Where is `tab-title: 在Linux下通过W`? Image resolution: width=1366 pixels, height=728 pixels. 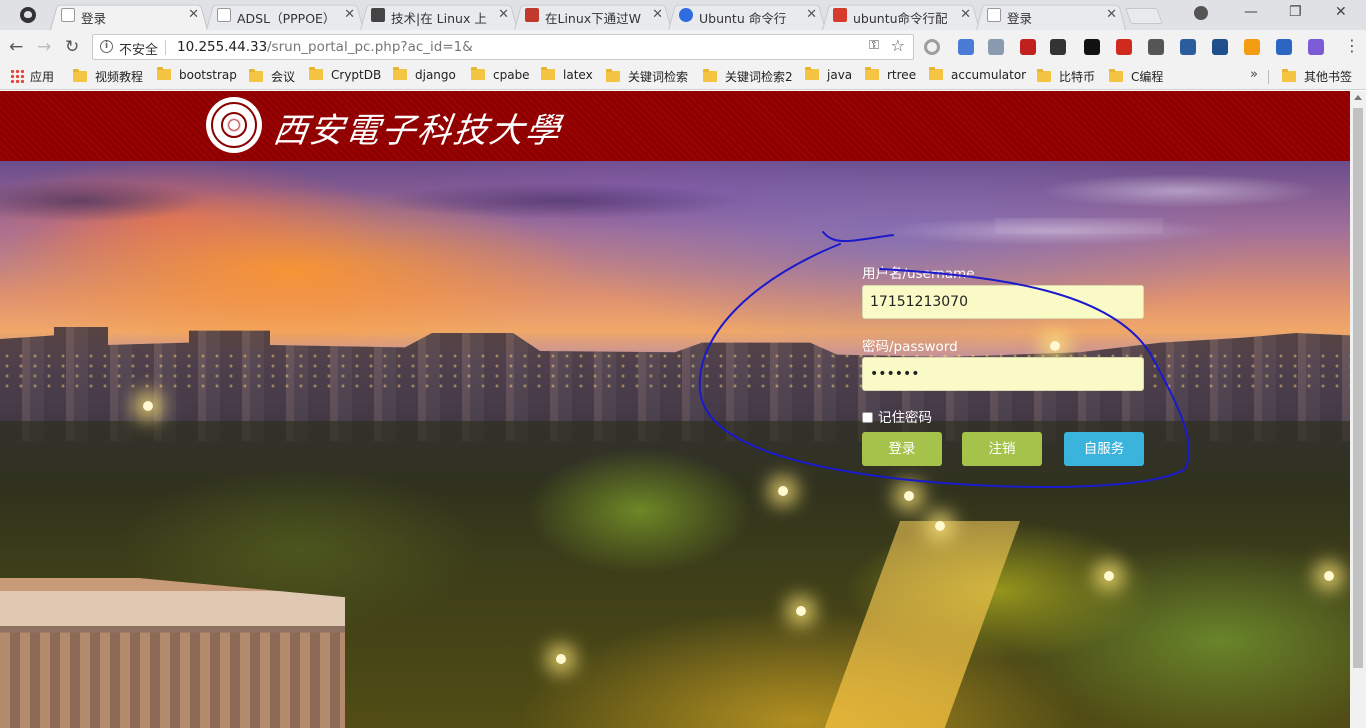
tab-title: 在Linux下通过W is located at coordinates (593, 18).